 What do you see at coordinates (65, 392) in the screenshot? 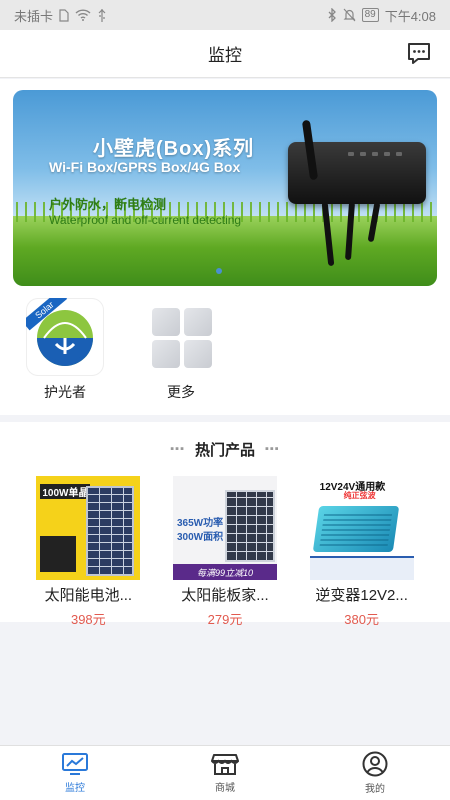
I see `app-label-solar: 护光者` at bounding box center [65, 392].